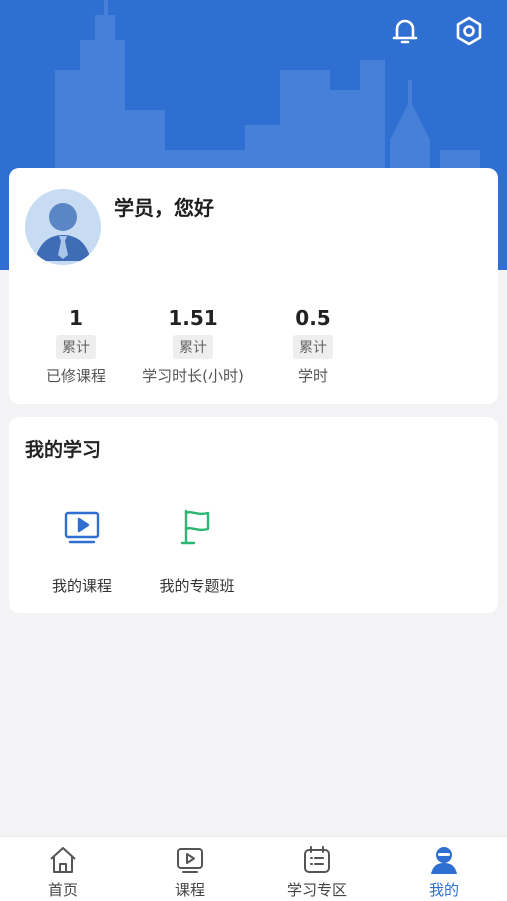  What do you see at coordinates (81, 586) in the screenshot?
I see `entry-label: 我的课程` at bounding box center [81, 586].